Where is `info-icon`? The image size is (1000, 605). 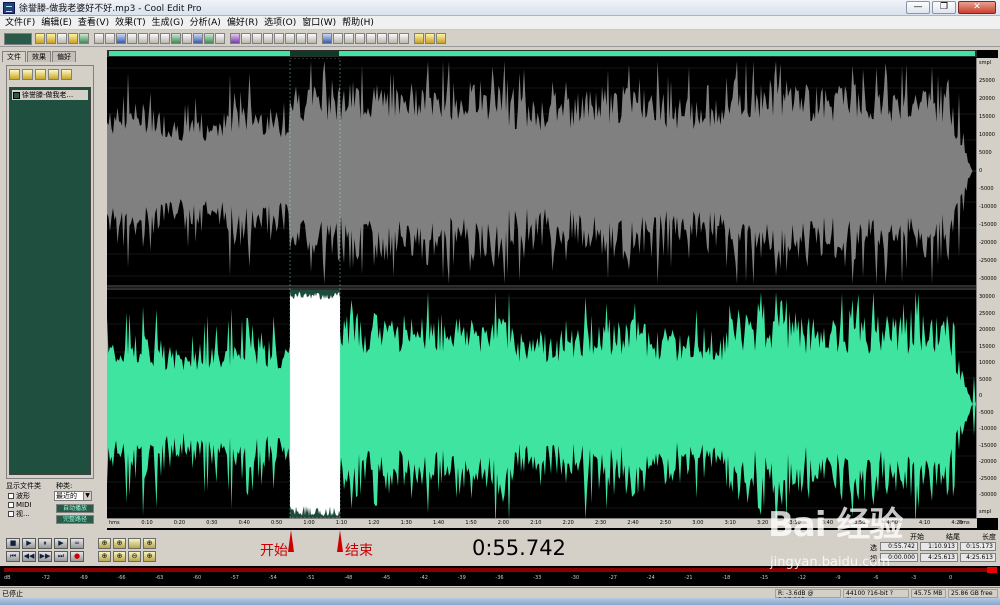
info-icon is located at coordinates (404, 38).